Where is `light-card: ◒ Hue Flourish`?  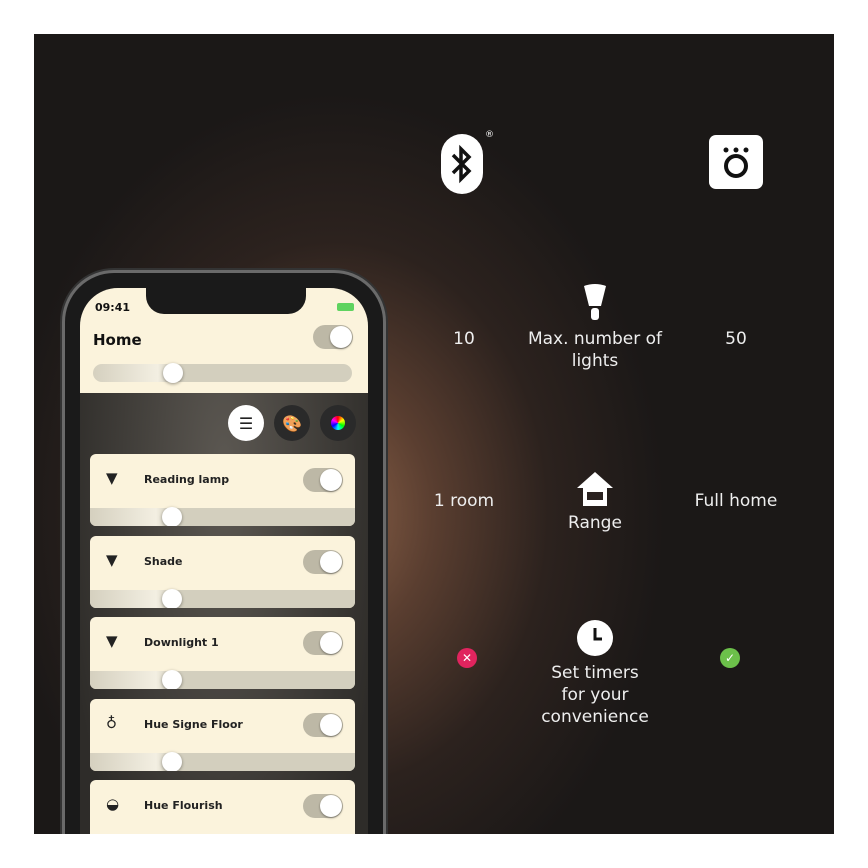
light-card: ◒ Hue Flourish is located at coordinates (222, 807).